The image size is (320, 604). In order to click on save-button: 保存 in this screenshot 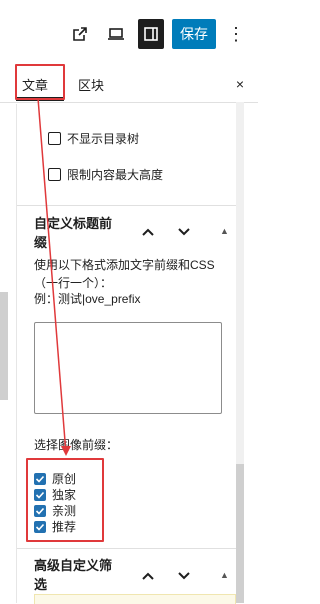, I will do `click(194, 34)`.